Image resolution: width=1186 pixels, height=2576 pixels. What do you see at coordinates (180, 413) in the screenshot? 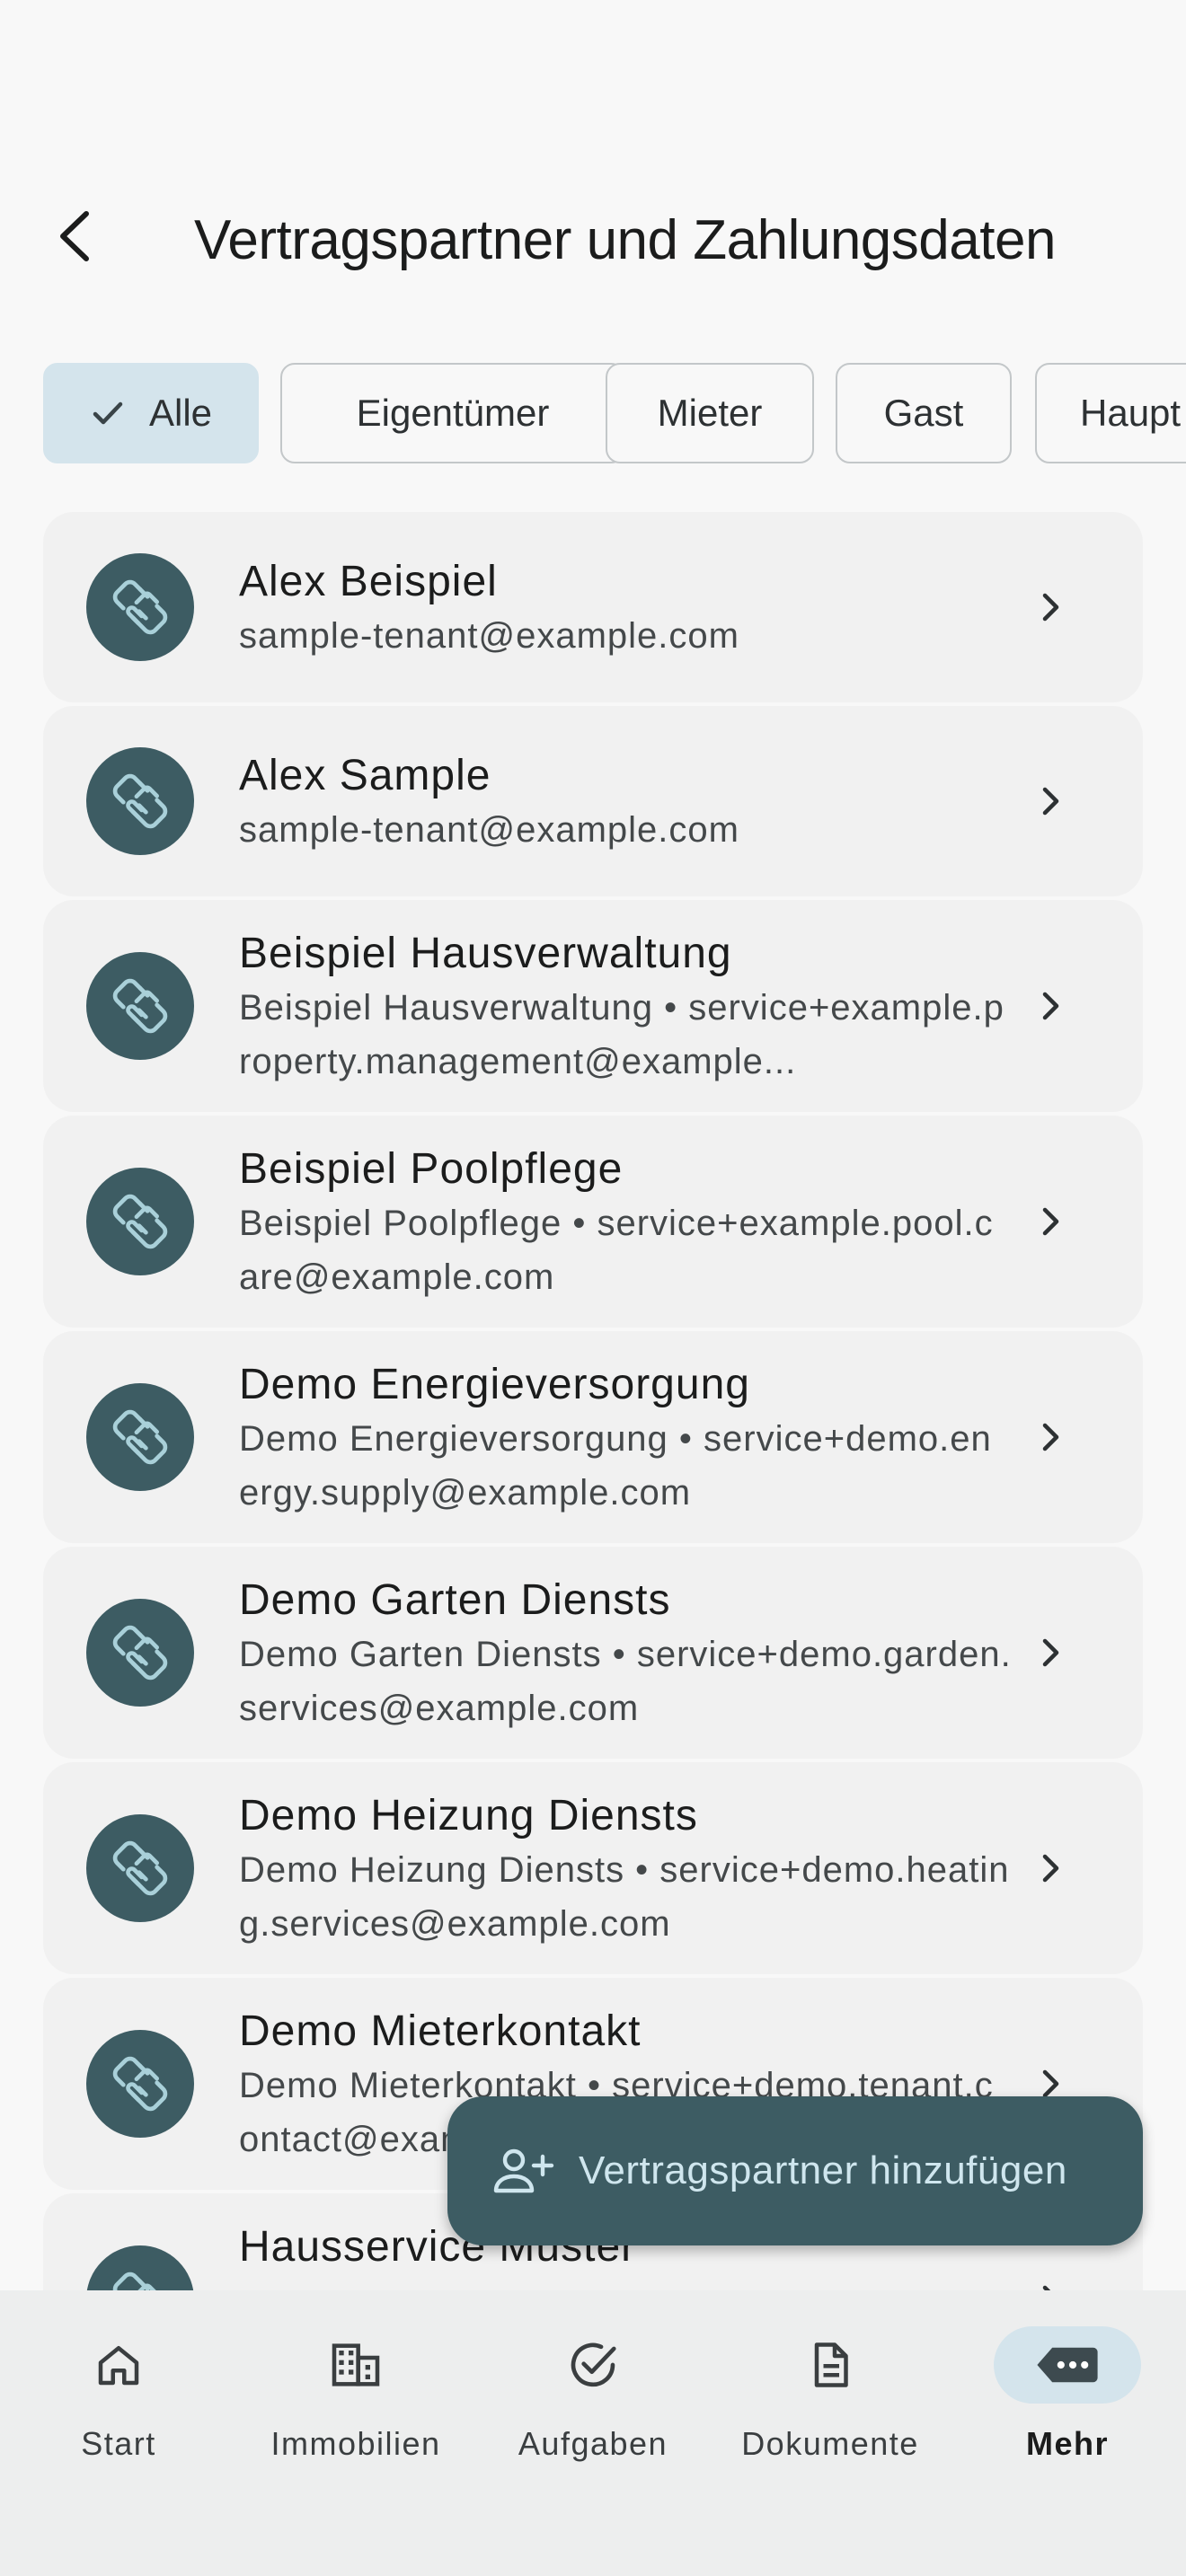
I see `filter-chip-label: Alle` at bounding box center [180, 413].